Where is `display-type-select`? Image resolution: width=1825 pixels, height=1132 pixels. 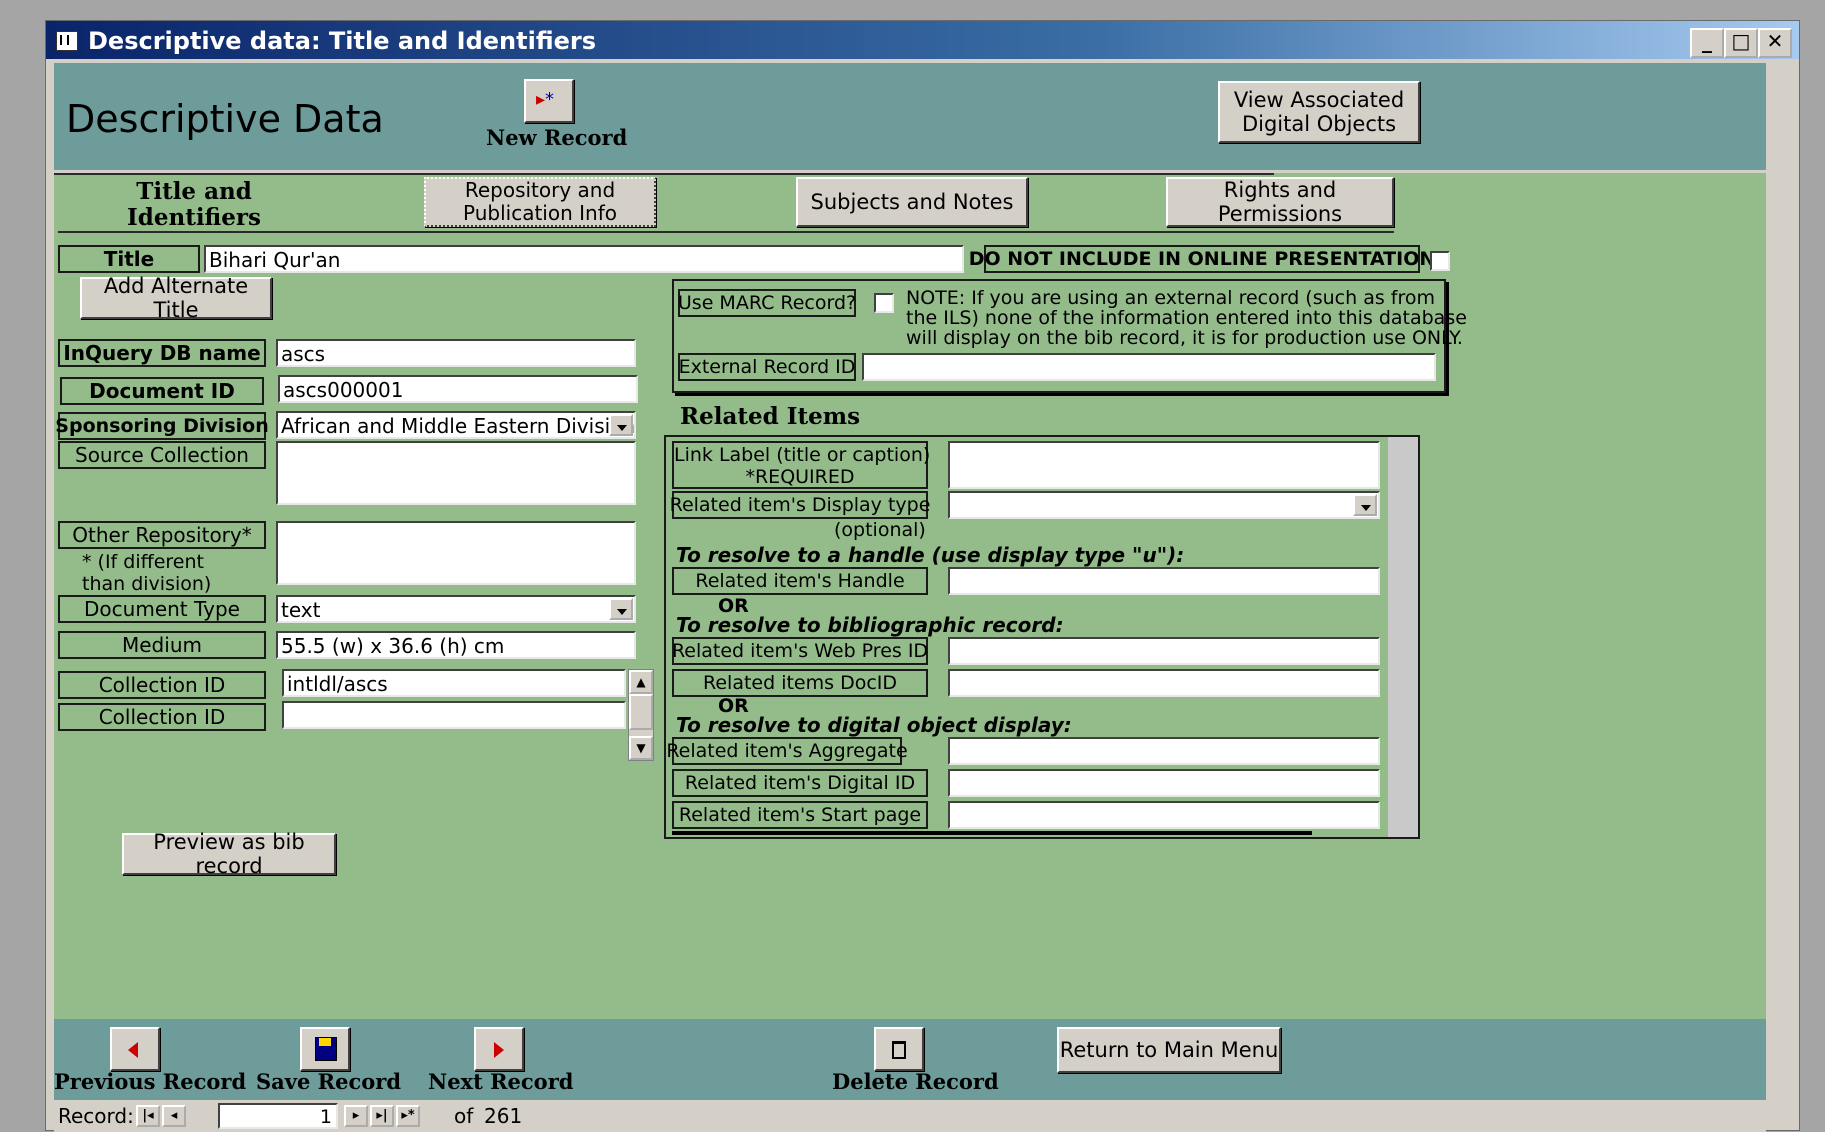
display-type-select is located at coordinates (1164, 505).